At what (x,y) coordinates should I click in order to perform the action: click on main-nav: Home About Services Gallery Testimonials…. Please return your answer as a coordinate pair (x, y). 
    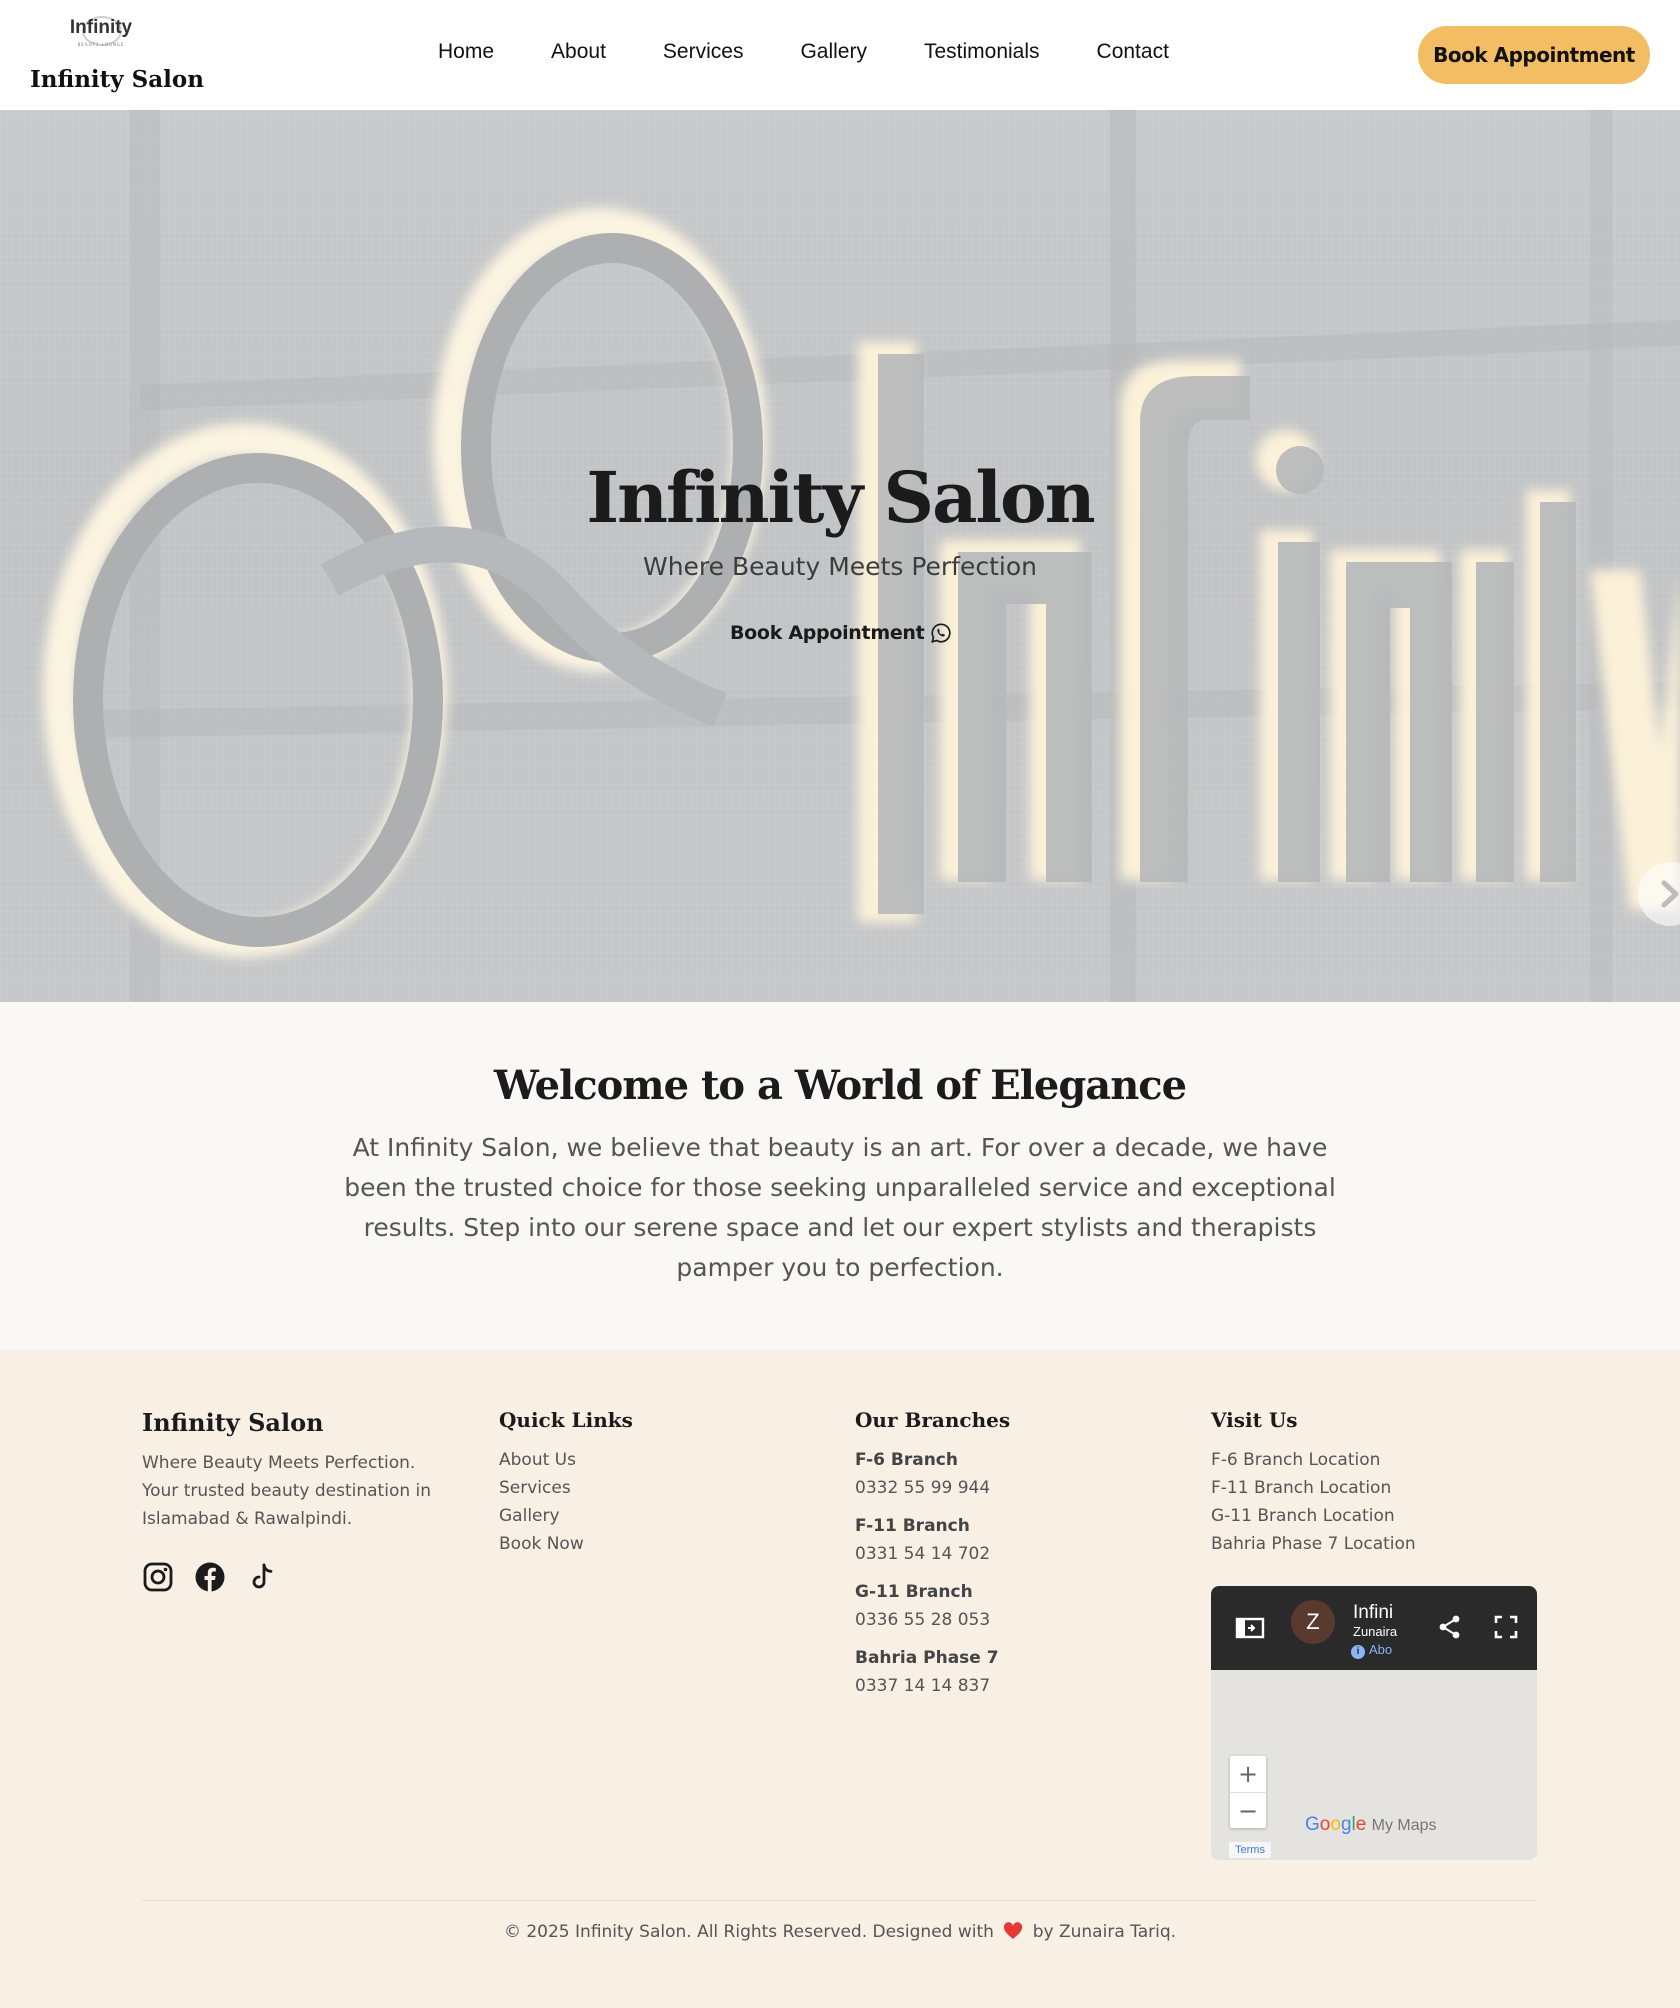
    Looking at the image, I should click on (803, 52).